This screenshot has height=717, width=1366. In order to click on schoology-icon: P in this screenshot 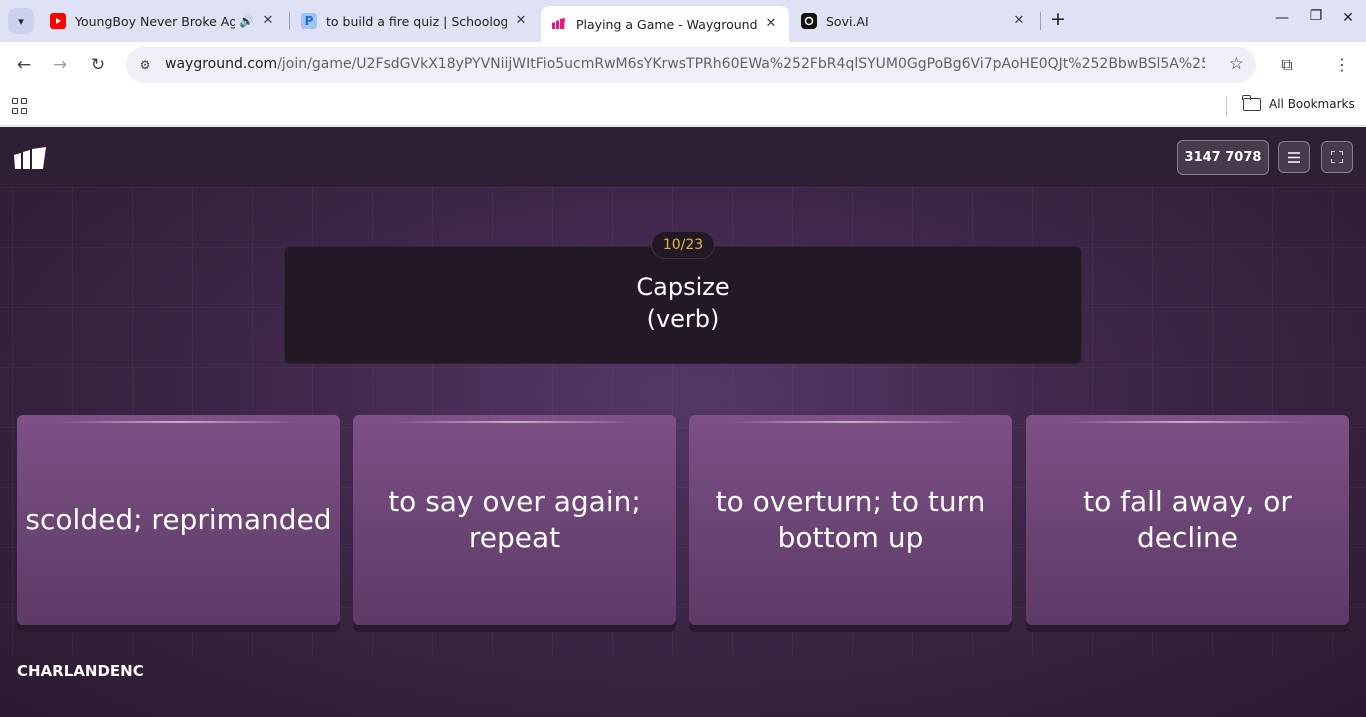, I will do `click(309, 21)`.